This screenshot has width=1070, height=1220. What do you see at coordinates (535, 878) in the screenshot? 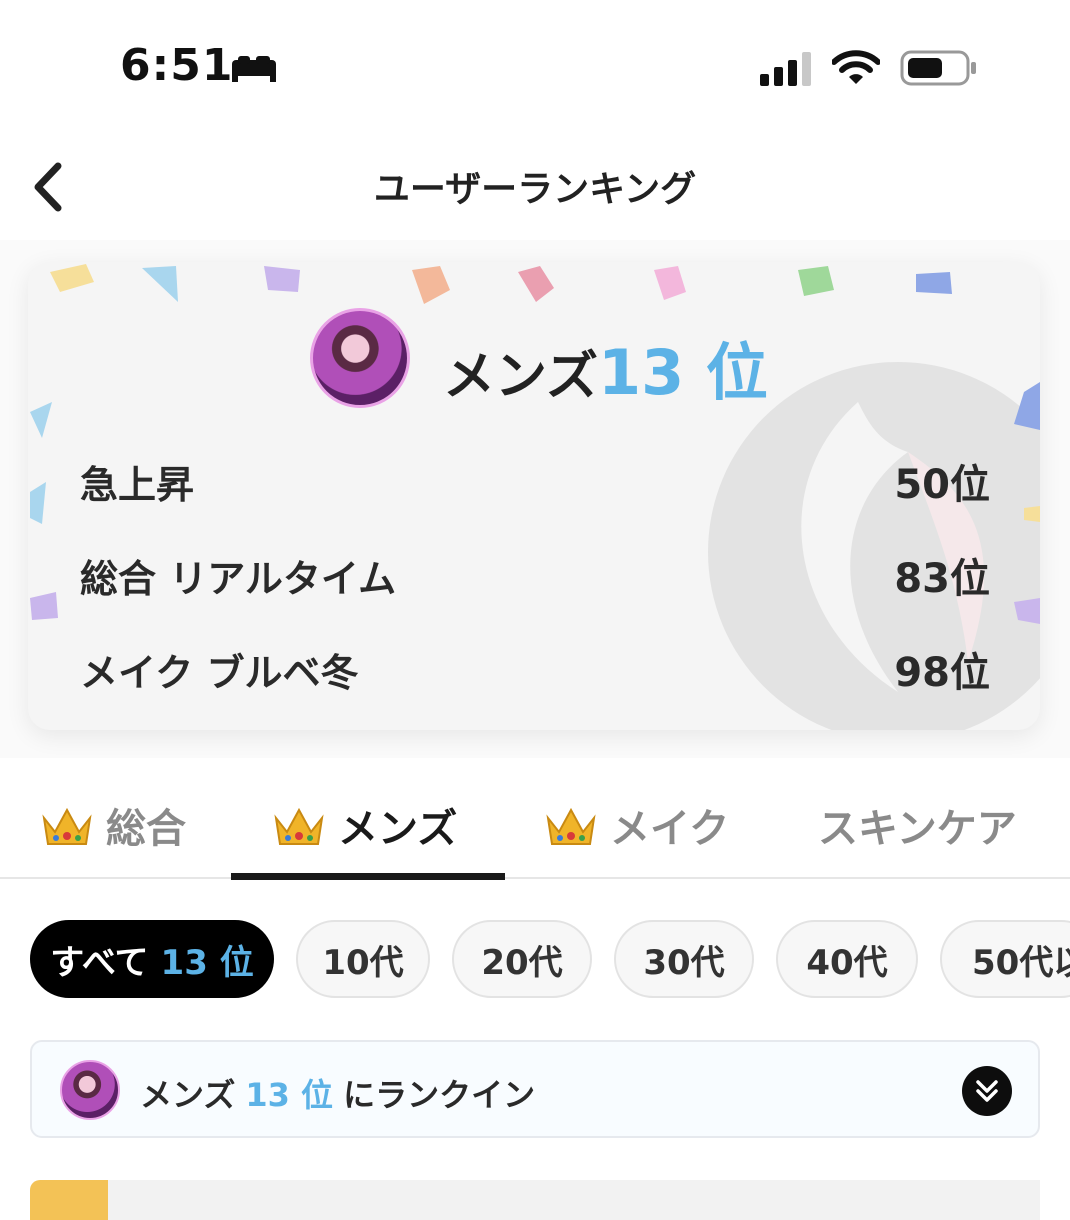
I see `tab-divider` at bounding box center [535, 878].